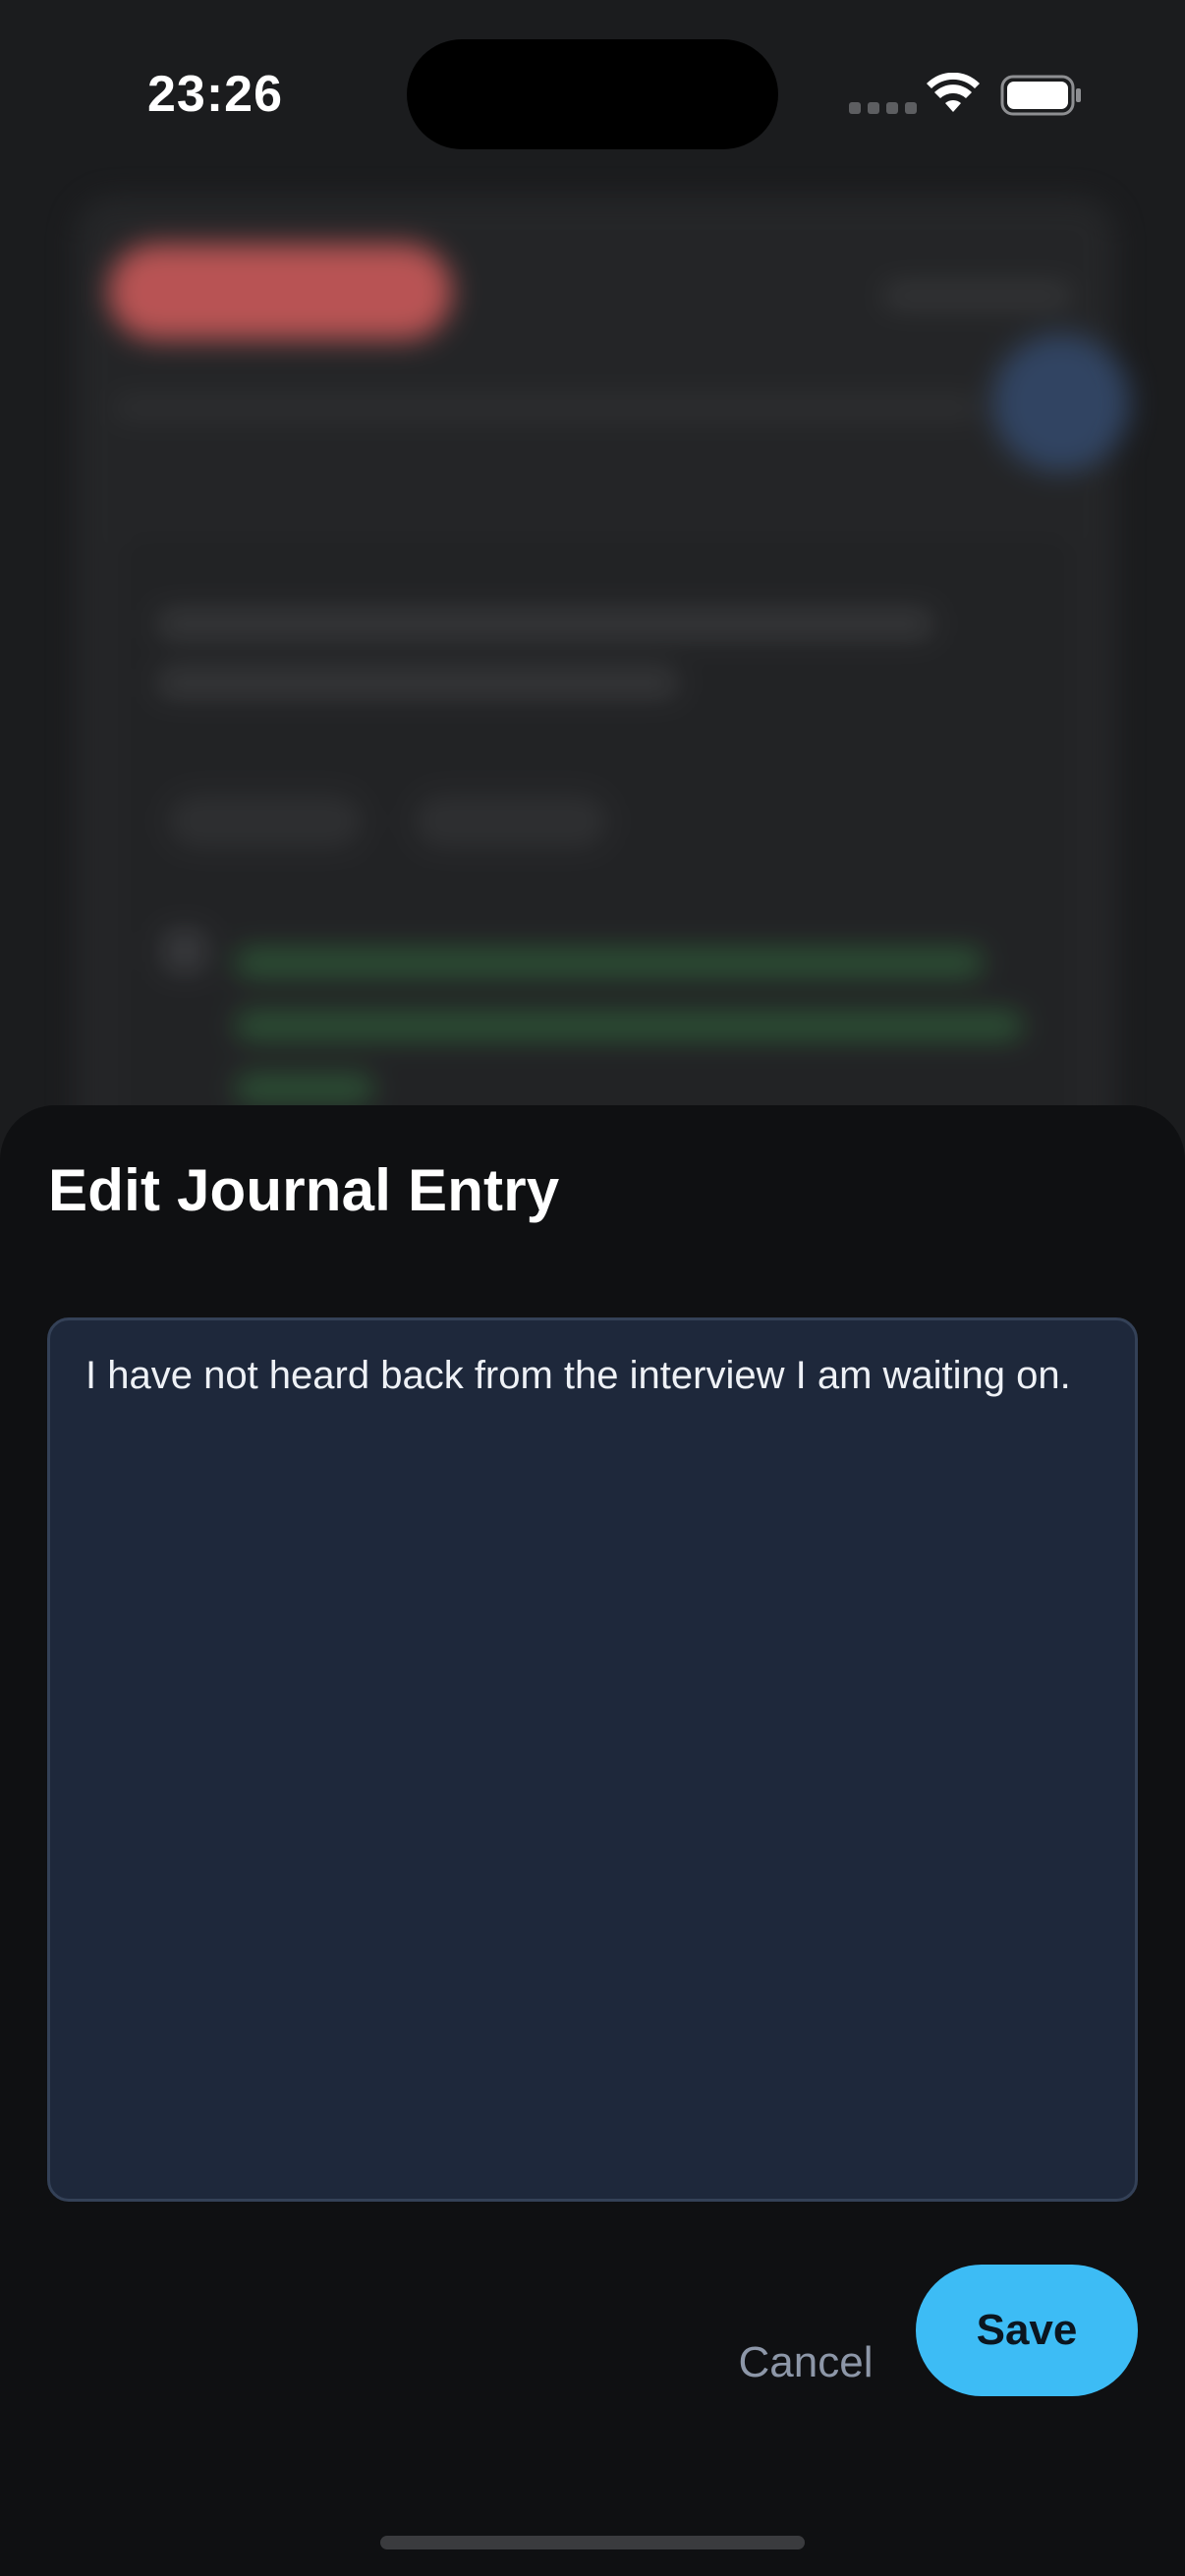 This screenshot has width=1185, height=2576. Describe the element at coordinates (592, 2542) in the screenshot. I see `home-indicator` at that location.